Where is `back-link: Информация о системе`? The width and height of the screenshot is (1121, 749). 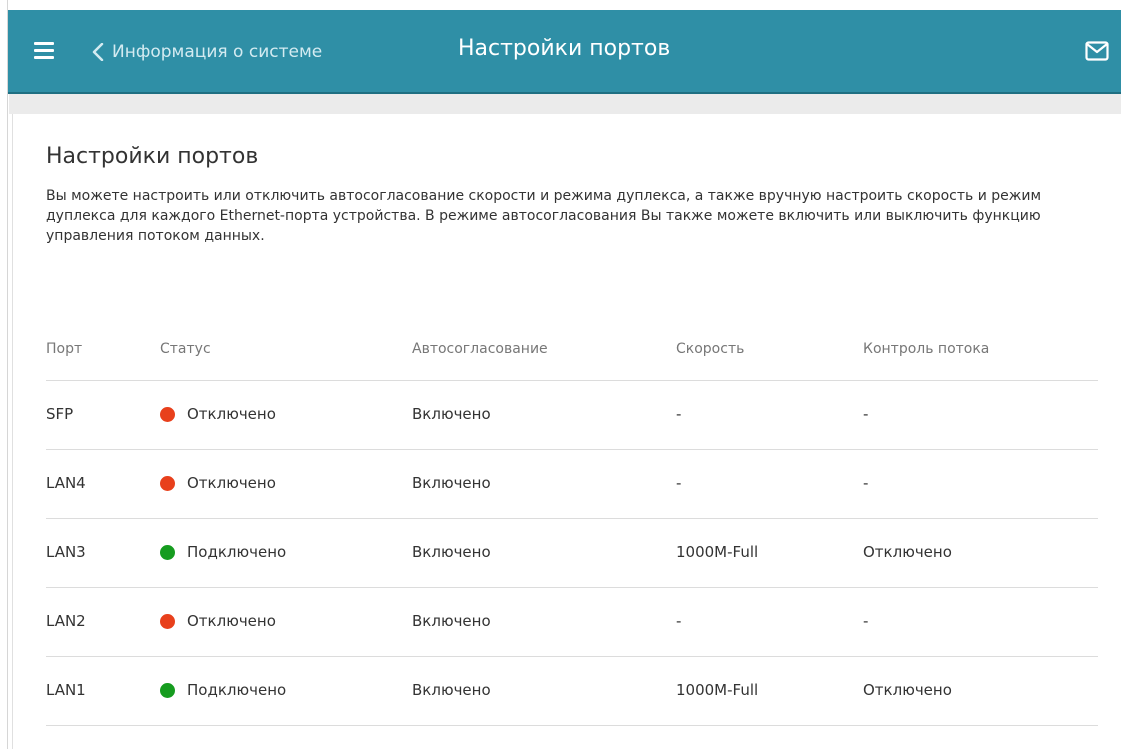
back-link: Информация о системе is located at coordinates (207, 52).